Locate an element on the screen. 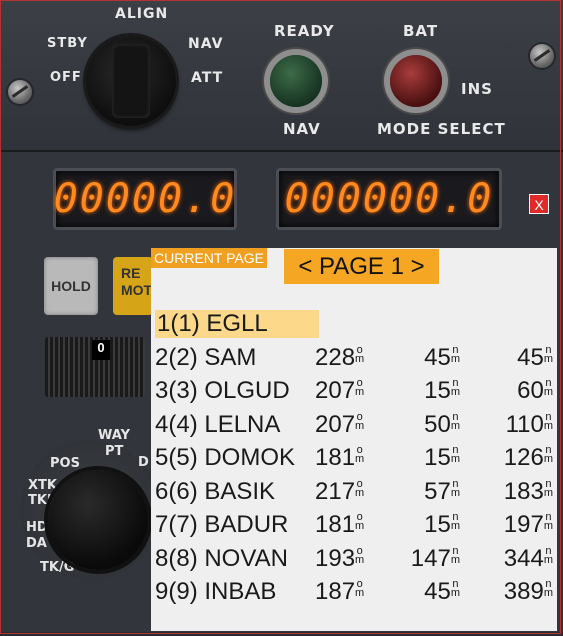 This screenshot has width=563, height=636. remote-button: RE MOT is located at coordinates (133, 286).